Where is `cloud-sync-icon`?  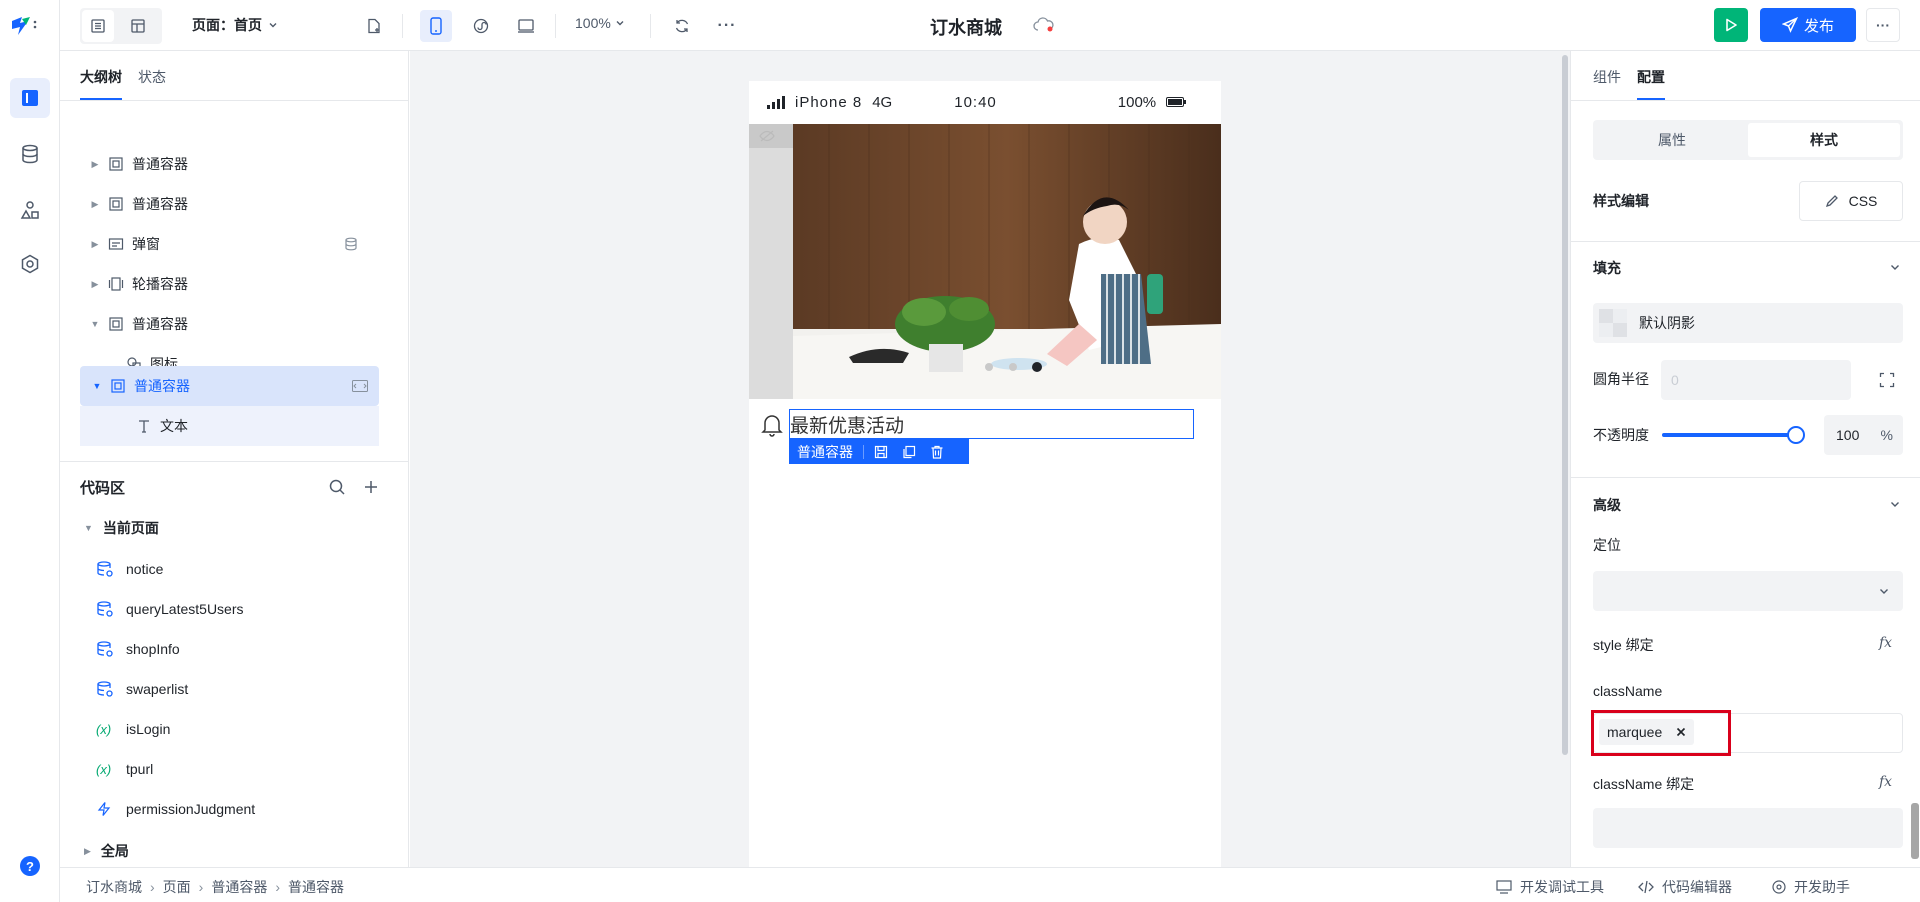 cloud-sync-icon is located at coordinates (1044, 25).